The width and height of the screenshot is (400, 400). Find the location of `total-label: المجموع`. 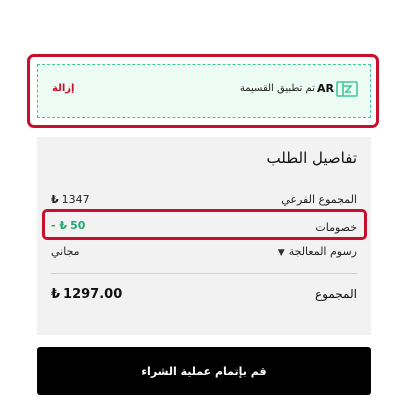

total-label: المجموع is located at coordinates (336, 294).